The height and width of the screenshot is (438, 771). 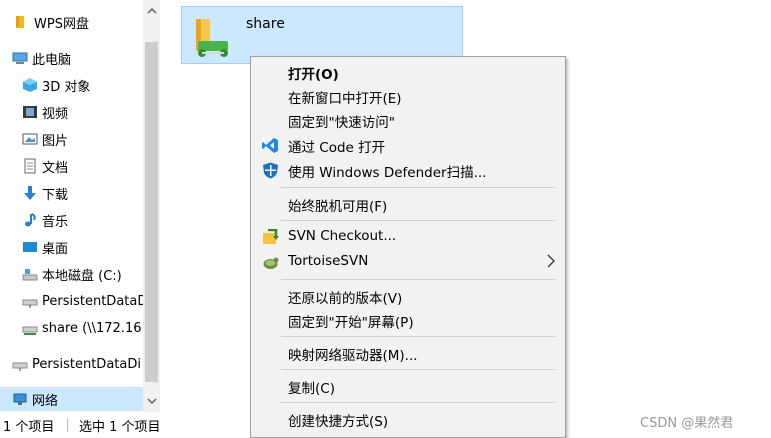 I want to click on nav-item-network: 网络, so click(x=71, y=399).